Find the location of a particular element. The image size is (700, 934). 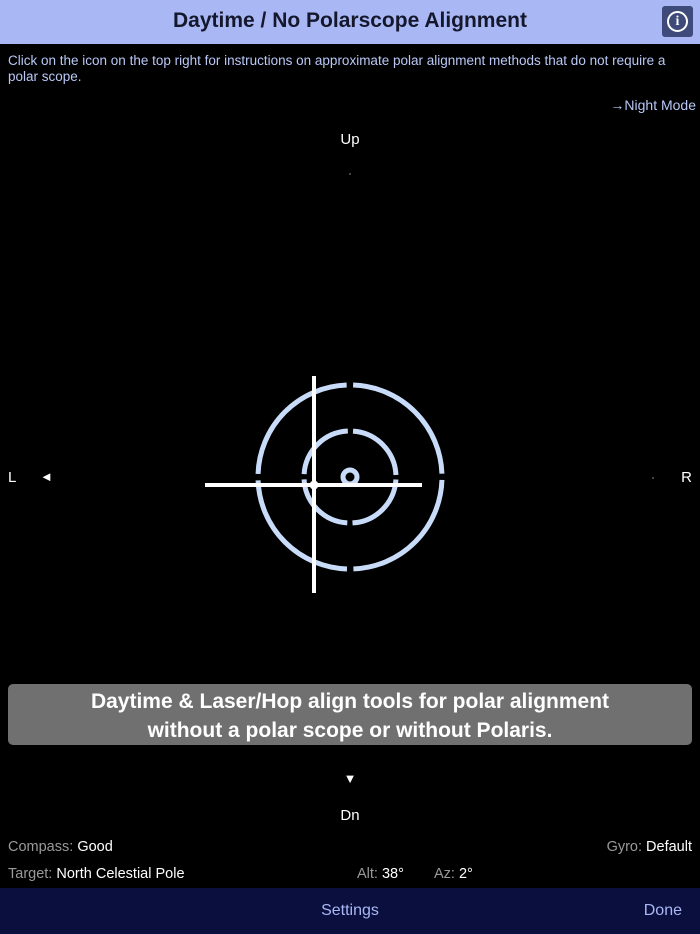

compass-value: Good is located at coordinates (95, 847).